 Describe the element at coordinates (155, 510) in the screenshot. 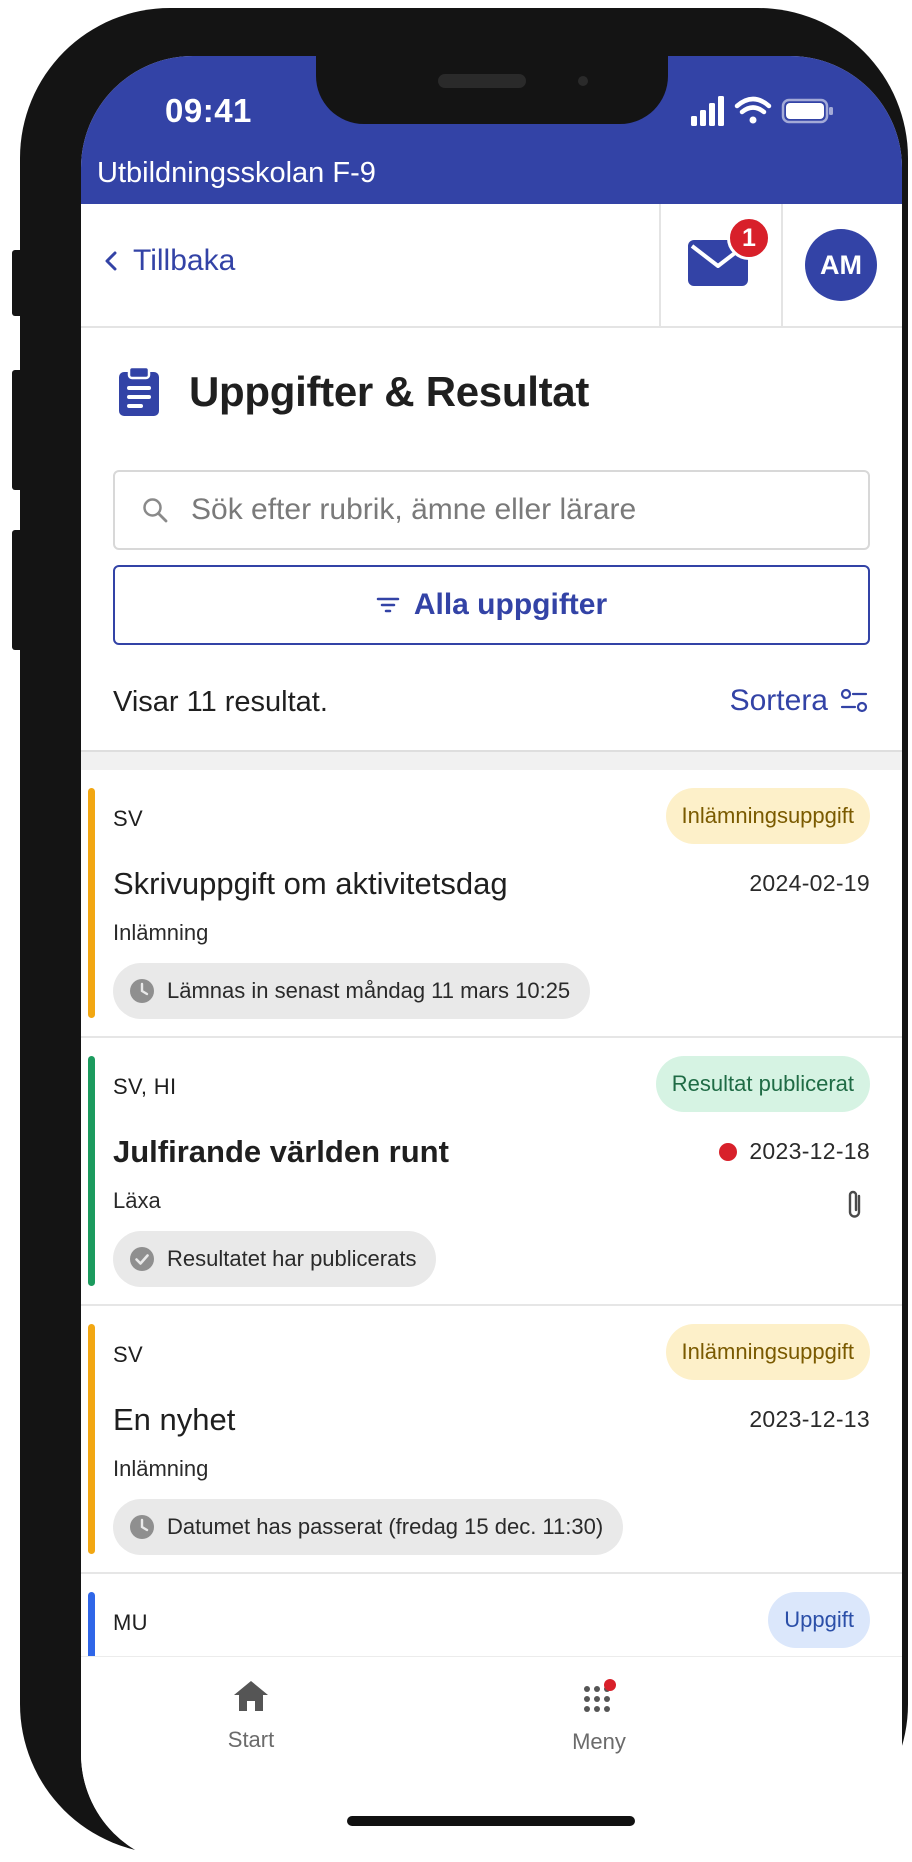

I see `search-icon` at that location.